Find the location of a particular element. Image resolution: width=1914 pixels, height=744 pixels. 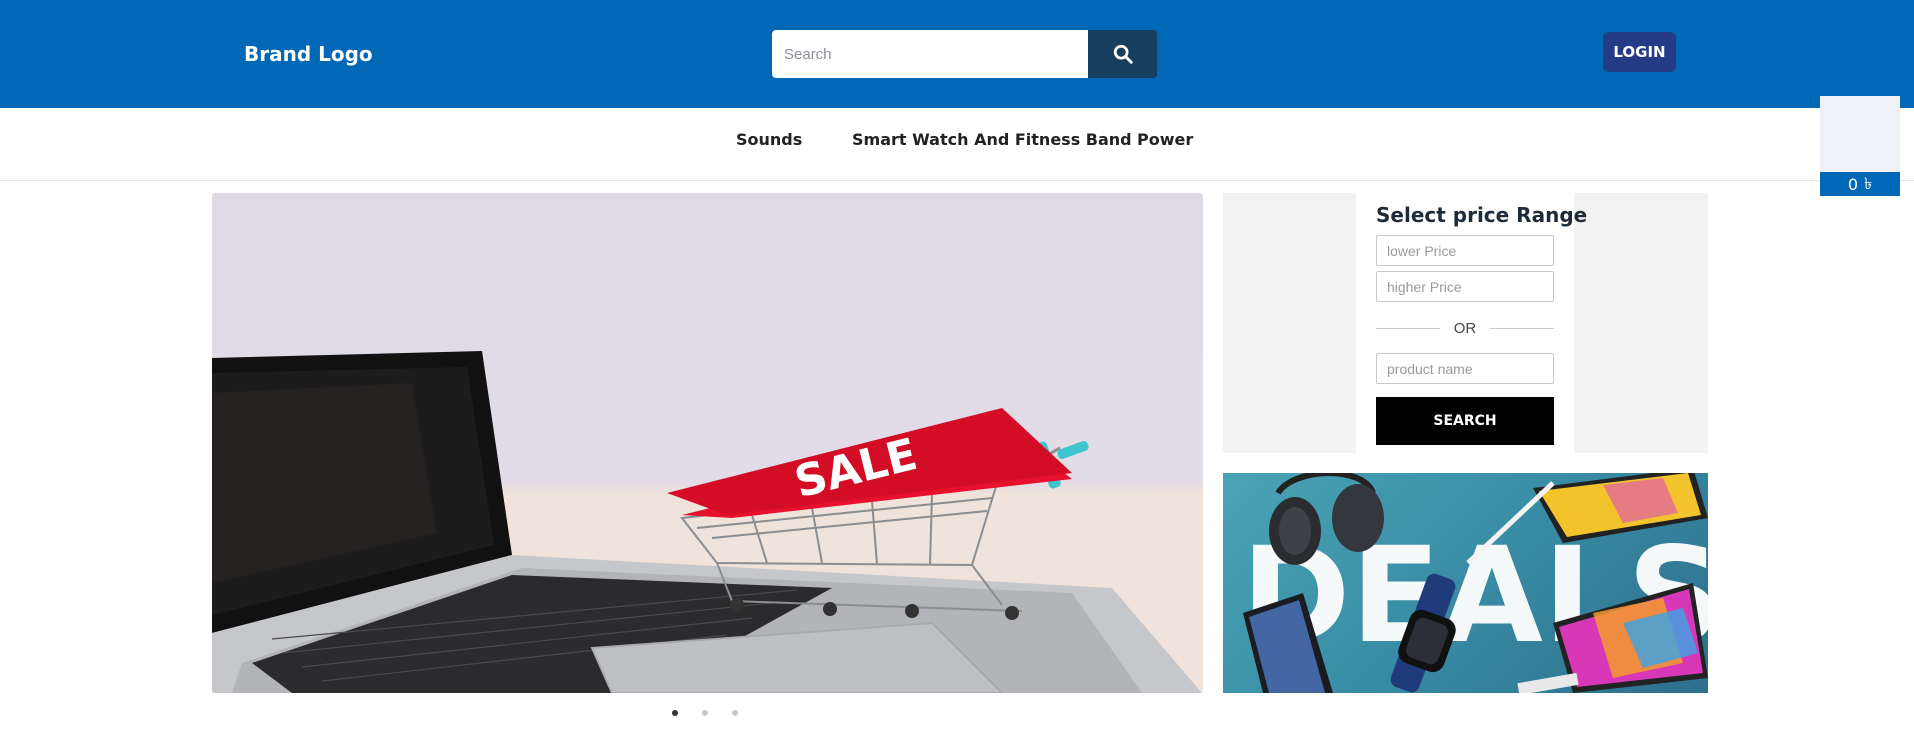

cart-total-bar: 0 ৳ is located at coordinates (1860, 184).